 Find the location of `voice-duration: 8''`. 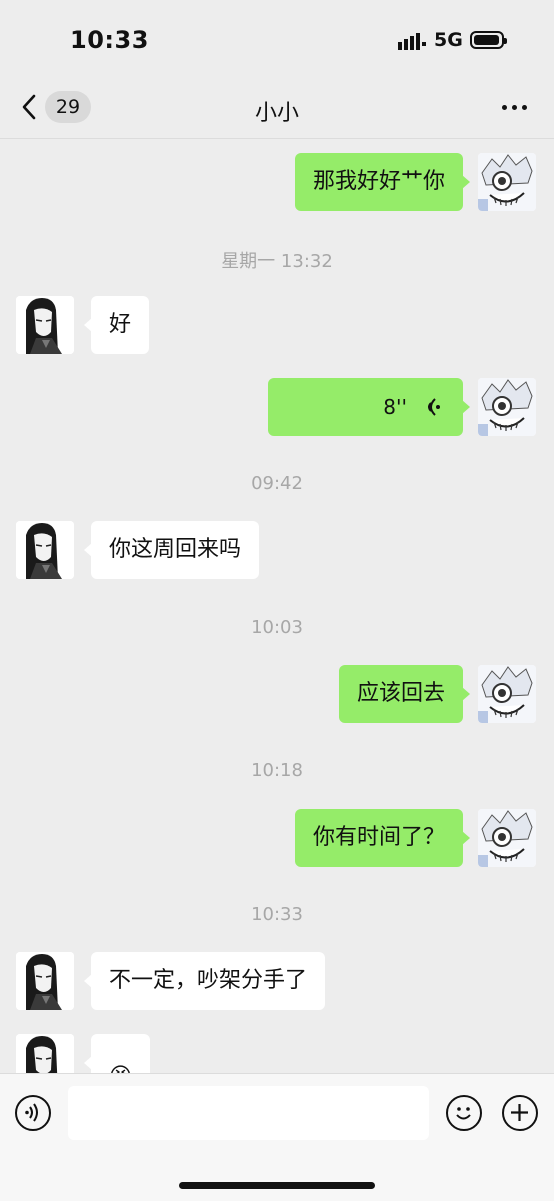

voice-duration: 8'' is located at coordinates (395, 407).